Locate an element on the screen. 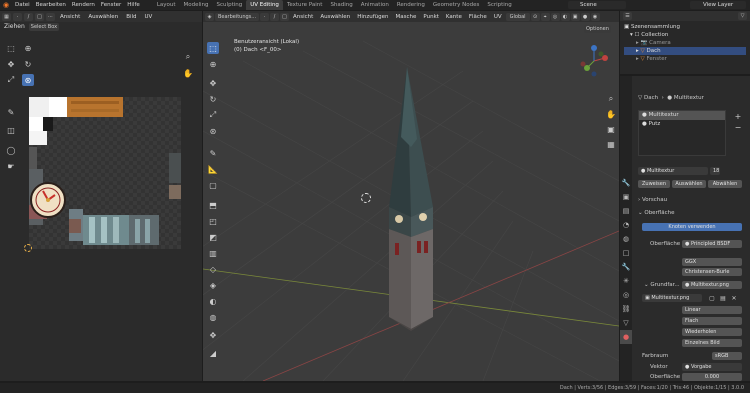  outliner-item-fenster: ▸ ▽ Fenster is located at coordinates (685, 59).